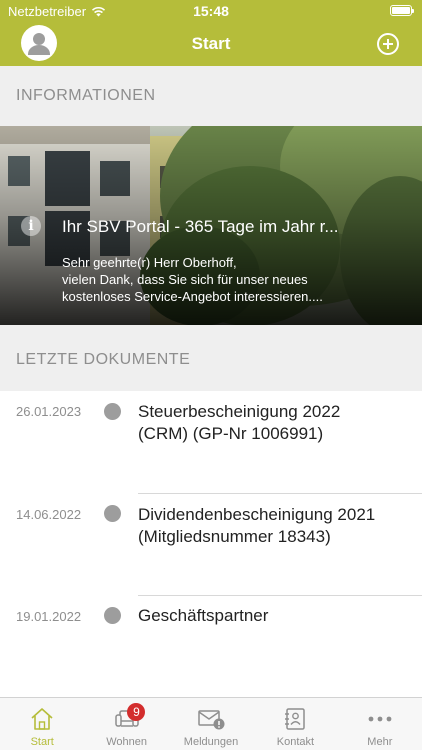  I want to click on tab-label: Wohnen, so click(126, 742).